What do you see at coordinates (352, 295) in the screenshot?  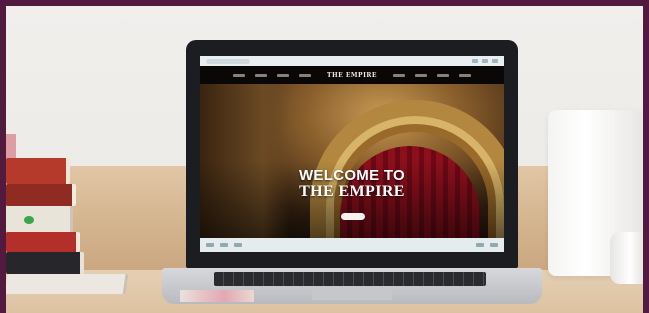 I see `trackpad` at bounding box center [352, 295].